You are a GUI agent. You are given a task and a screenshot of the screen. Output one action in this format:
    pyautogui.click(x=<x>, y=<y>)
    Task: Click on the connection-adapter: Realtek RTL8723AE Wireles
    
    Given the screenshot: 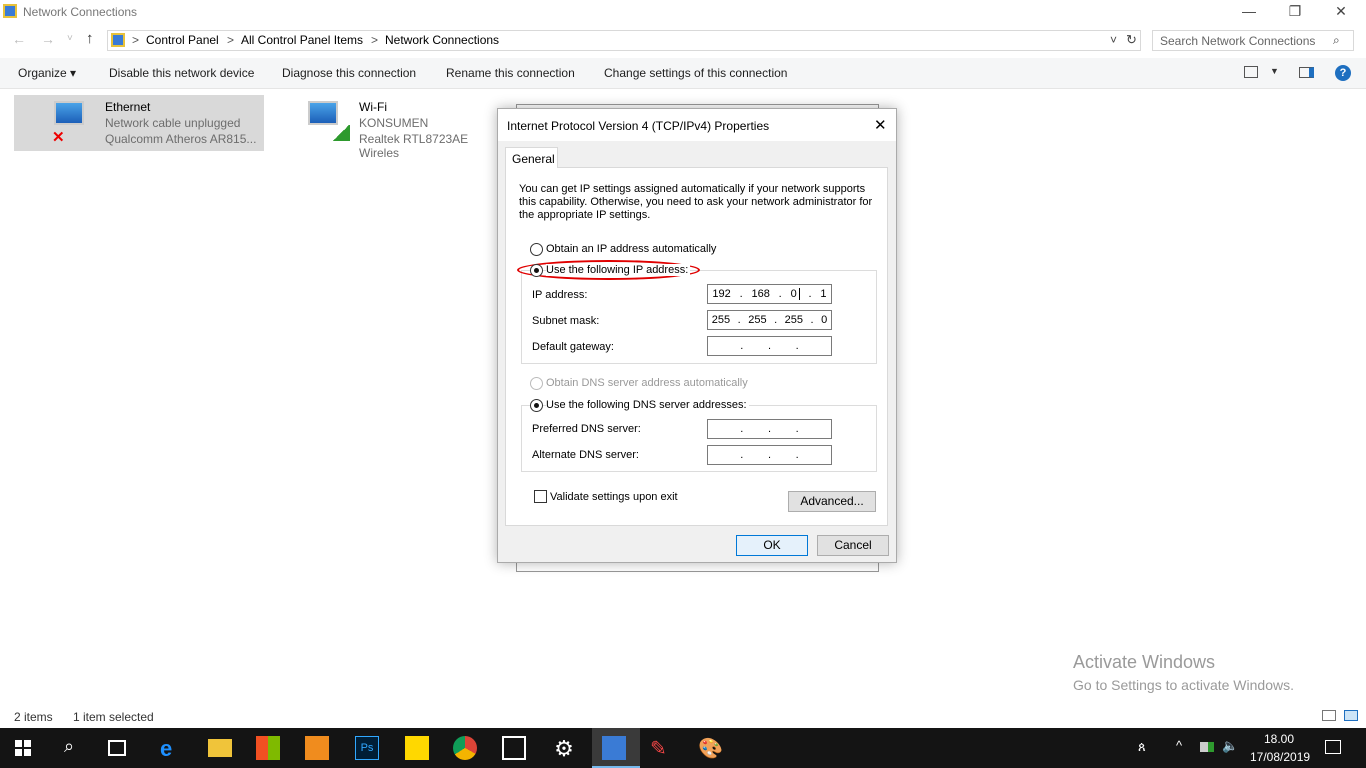 What is the action you would take?
    pyautogui.click(x=414, y=146)
    